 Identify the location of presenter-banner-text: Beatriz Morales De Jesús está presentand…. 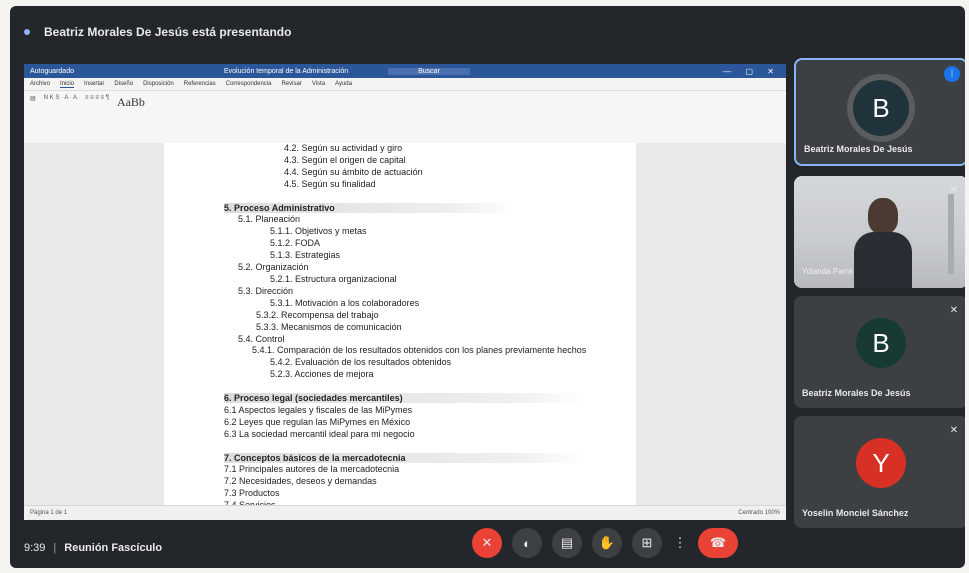
(168, 32).